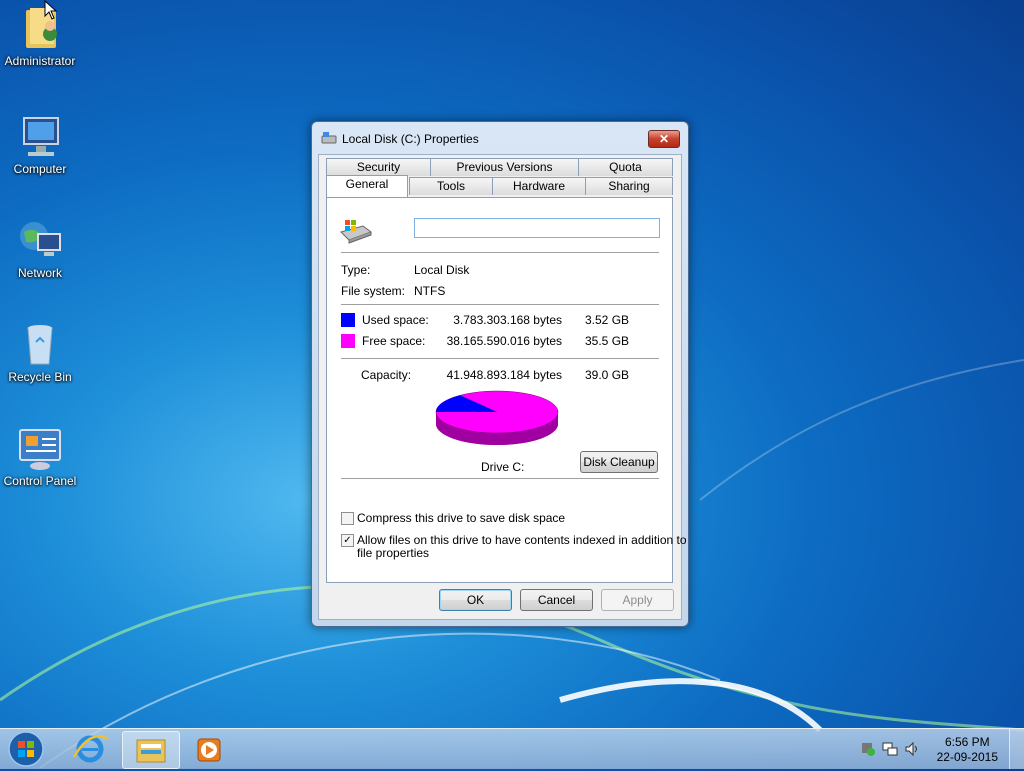 The height and width of the screenshot is (771, 1024). I want to click on file-system-value: NTFS, so click(430, 291).